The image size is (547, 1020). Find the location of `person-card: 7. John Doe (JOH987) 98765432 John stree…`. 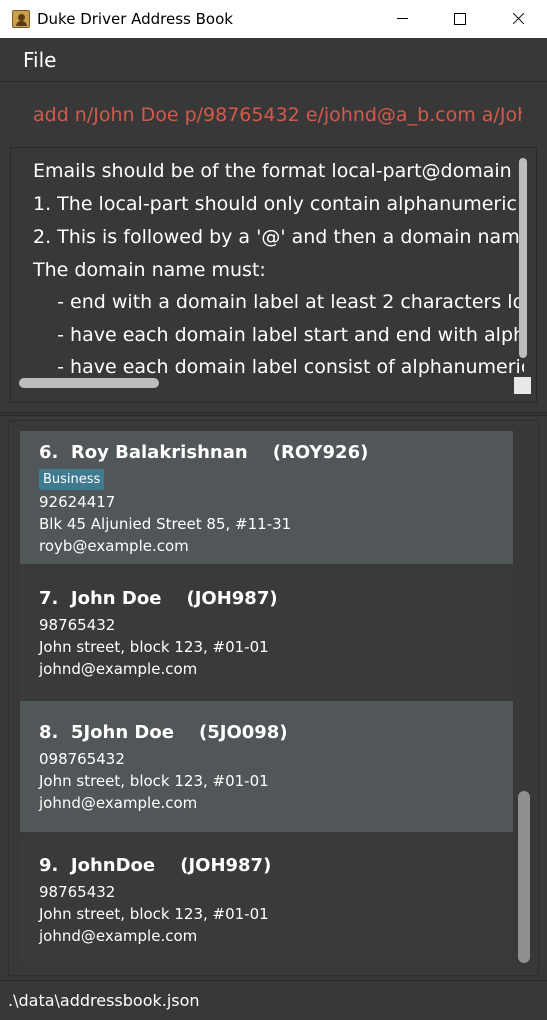

person-card: 7. John Doe (JOH987) 98765432 John stree… is located at coordinates (266, 631).